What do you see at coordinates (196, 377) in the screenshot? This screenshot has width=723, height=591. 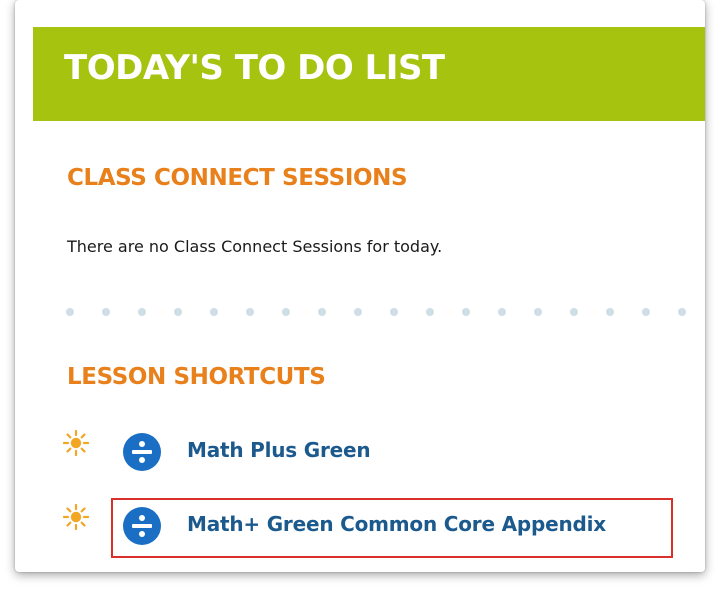 I see `lesson-shortcuts-title: LESSON SHORTCUTS` at bounding box center [196, 377].